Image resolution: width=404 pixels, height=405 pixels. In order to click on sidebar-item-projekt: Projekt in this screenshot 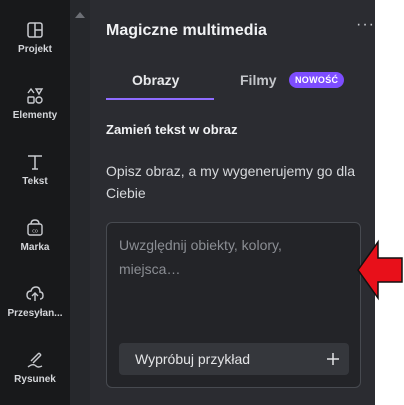, I will do `click(35, 51)`.